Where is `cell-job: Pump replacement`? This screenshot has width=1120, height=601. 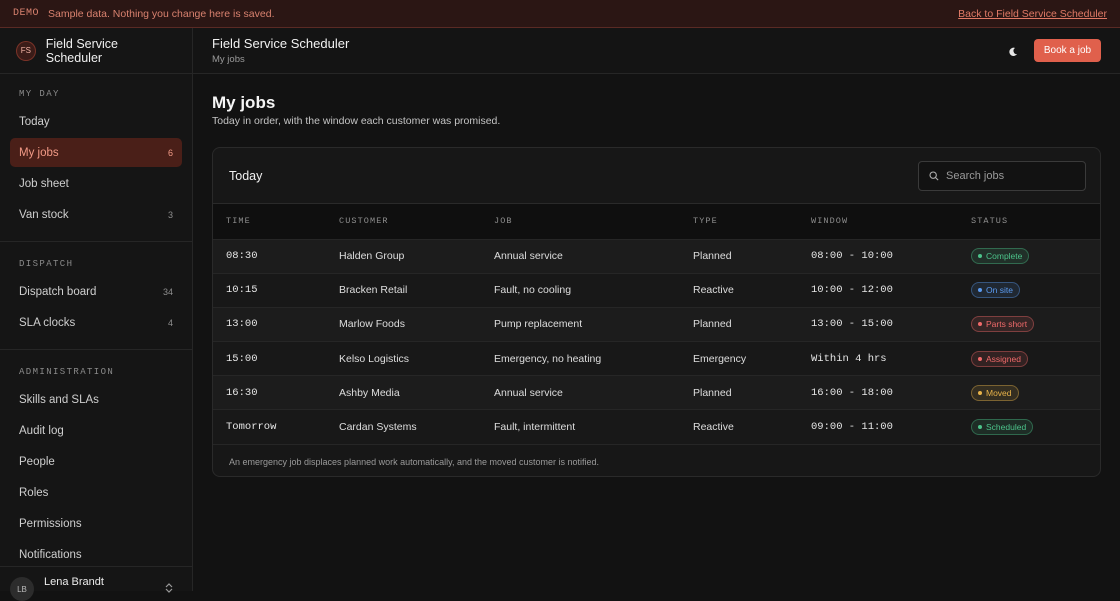
cell-job: Pump replacement is located at coordinates (580, 324).